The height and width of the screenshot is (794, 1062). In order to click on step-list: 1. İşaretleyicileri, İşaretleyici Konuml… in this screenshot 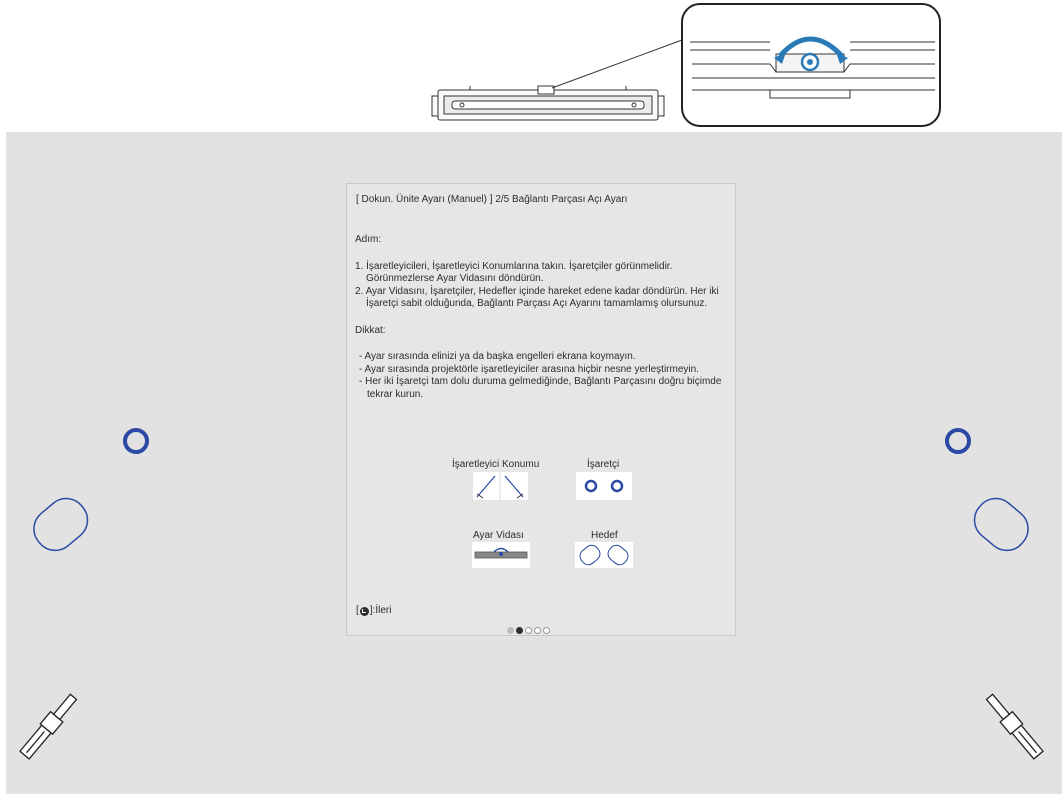, I will do `click(540, 286)`.